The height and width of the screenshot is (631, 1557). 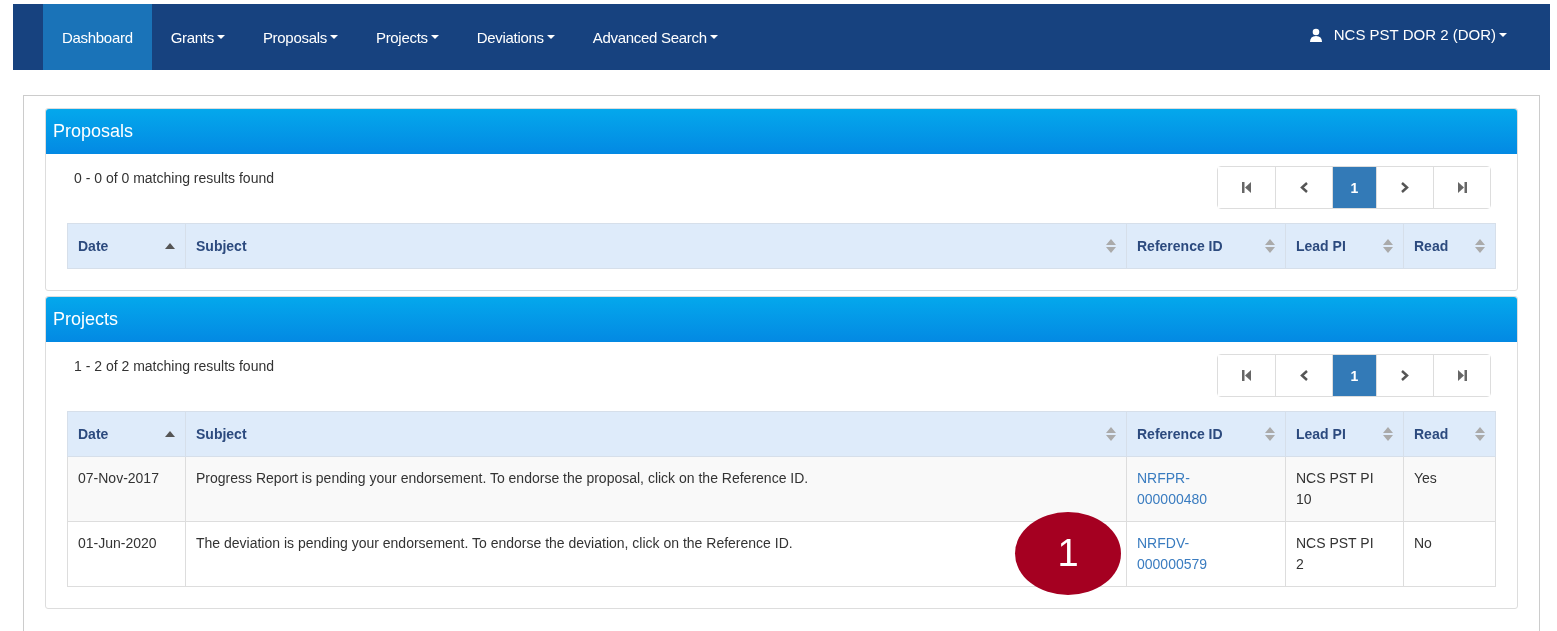 I want to click on lead-pi-cell-text: NCS PST PI 2, so click(x=1335, y=554).